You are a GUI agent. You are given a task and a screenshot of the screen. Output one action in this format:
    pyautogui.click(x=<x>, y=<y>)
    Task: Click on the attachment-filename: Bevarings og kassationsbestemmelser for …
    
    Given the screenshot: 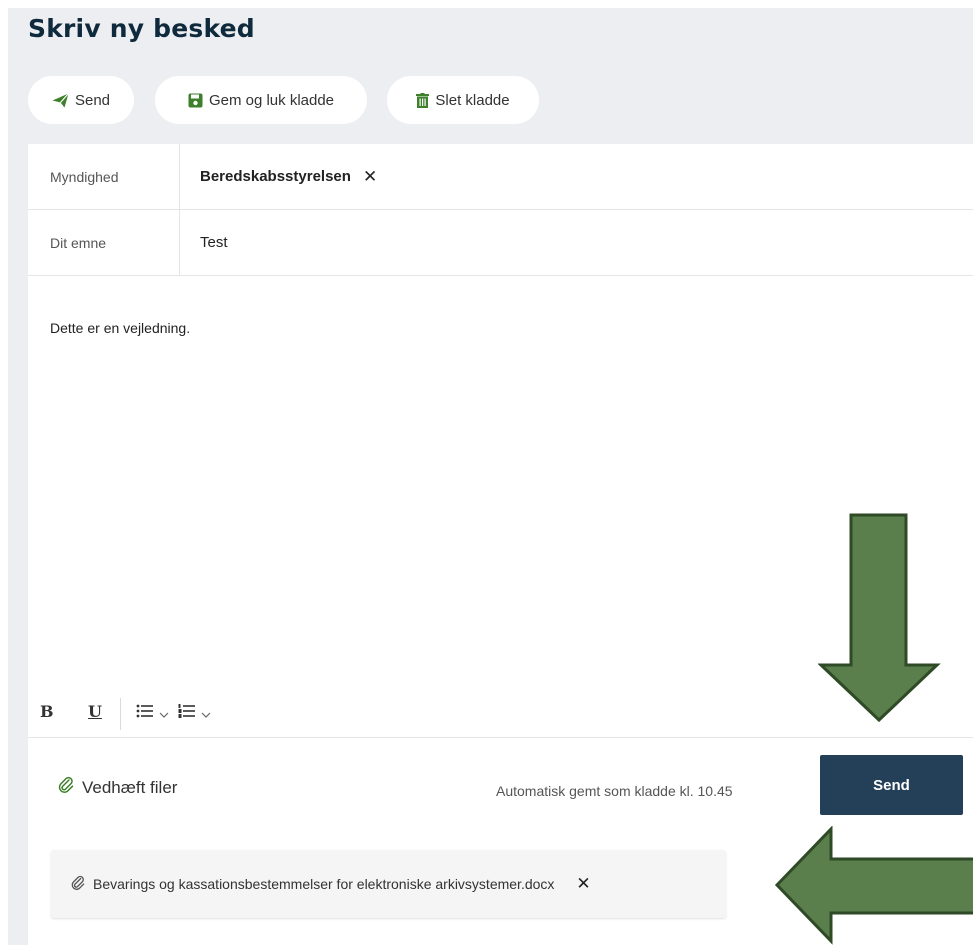 What is the action you would take?
    pyautogui.click(x=324, y=884)
    